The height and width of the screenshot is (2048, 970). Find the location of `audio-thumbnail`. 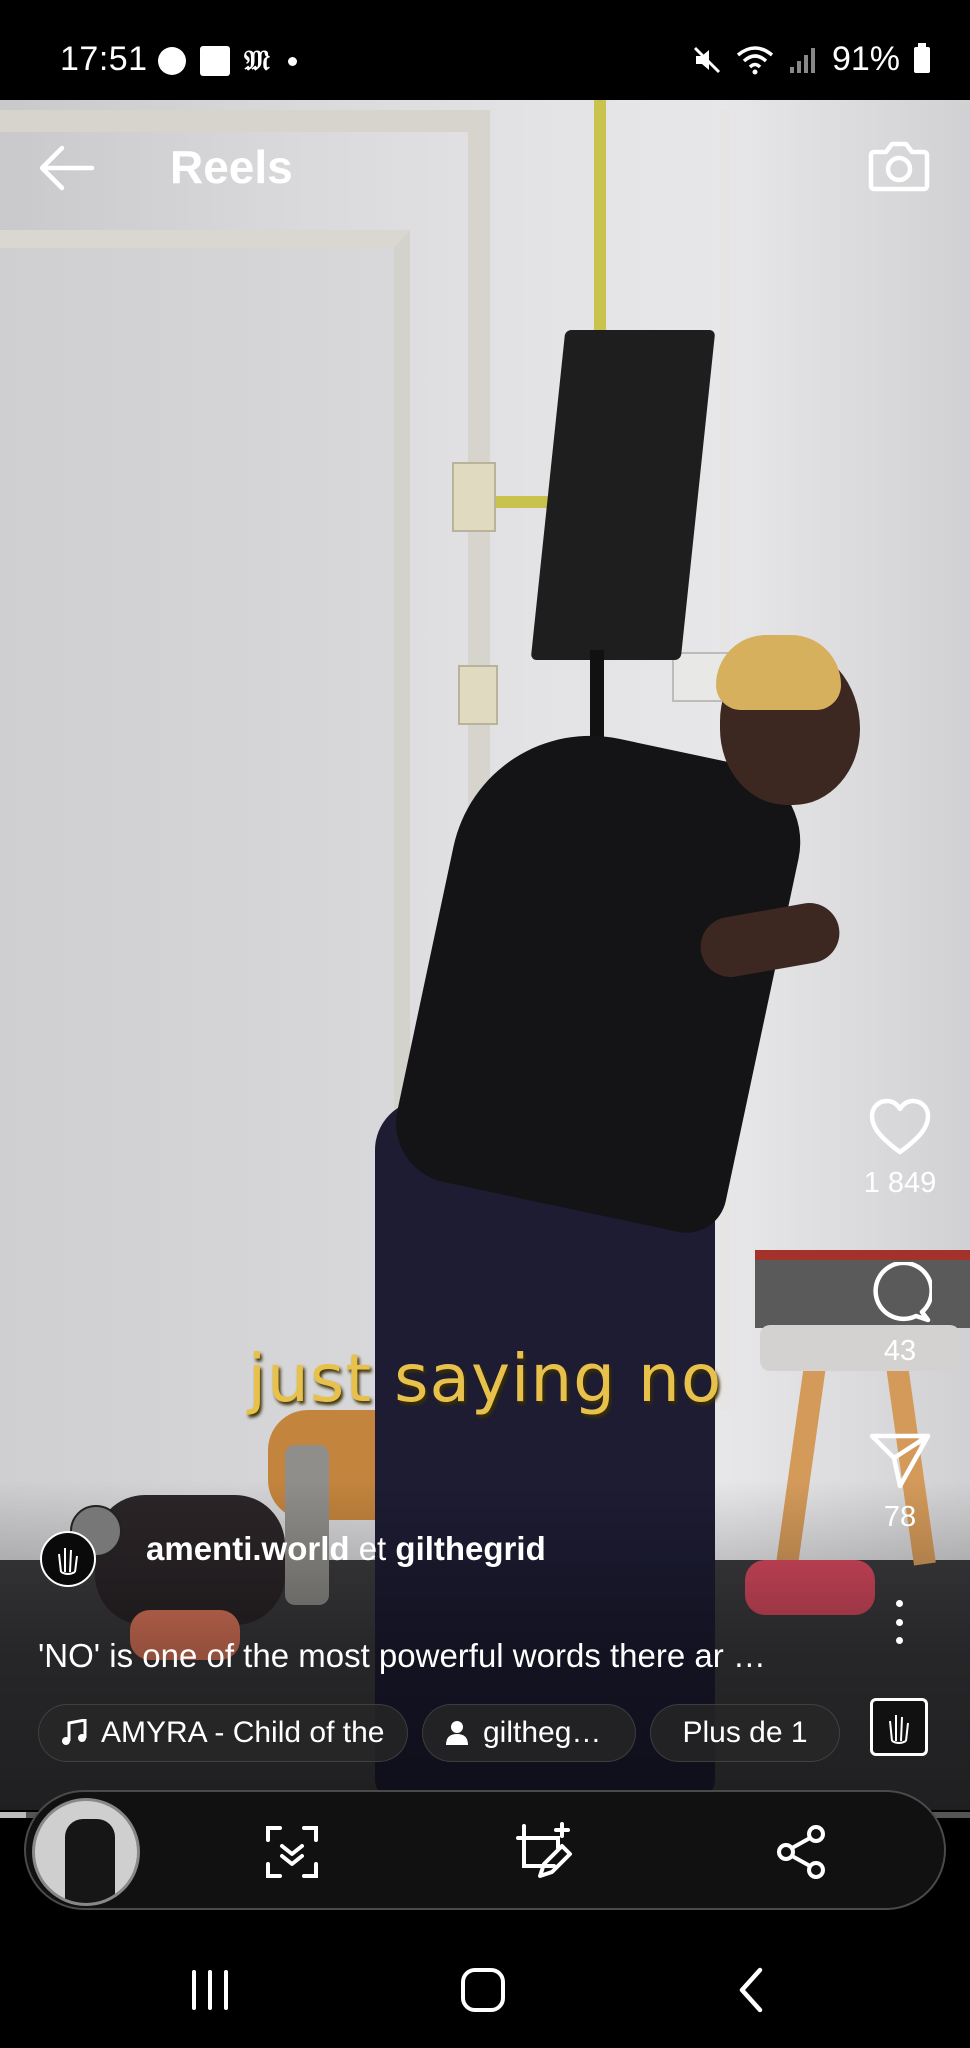

audio-thumbnail is located at coordinates (899, 1727).